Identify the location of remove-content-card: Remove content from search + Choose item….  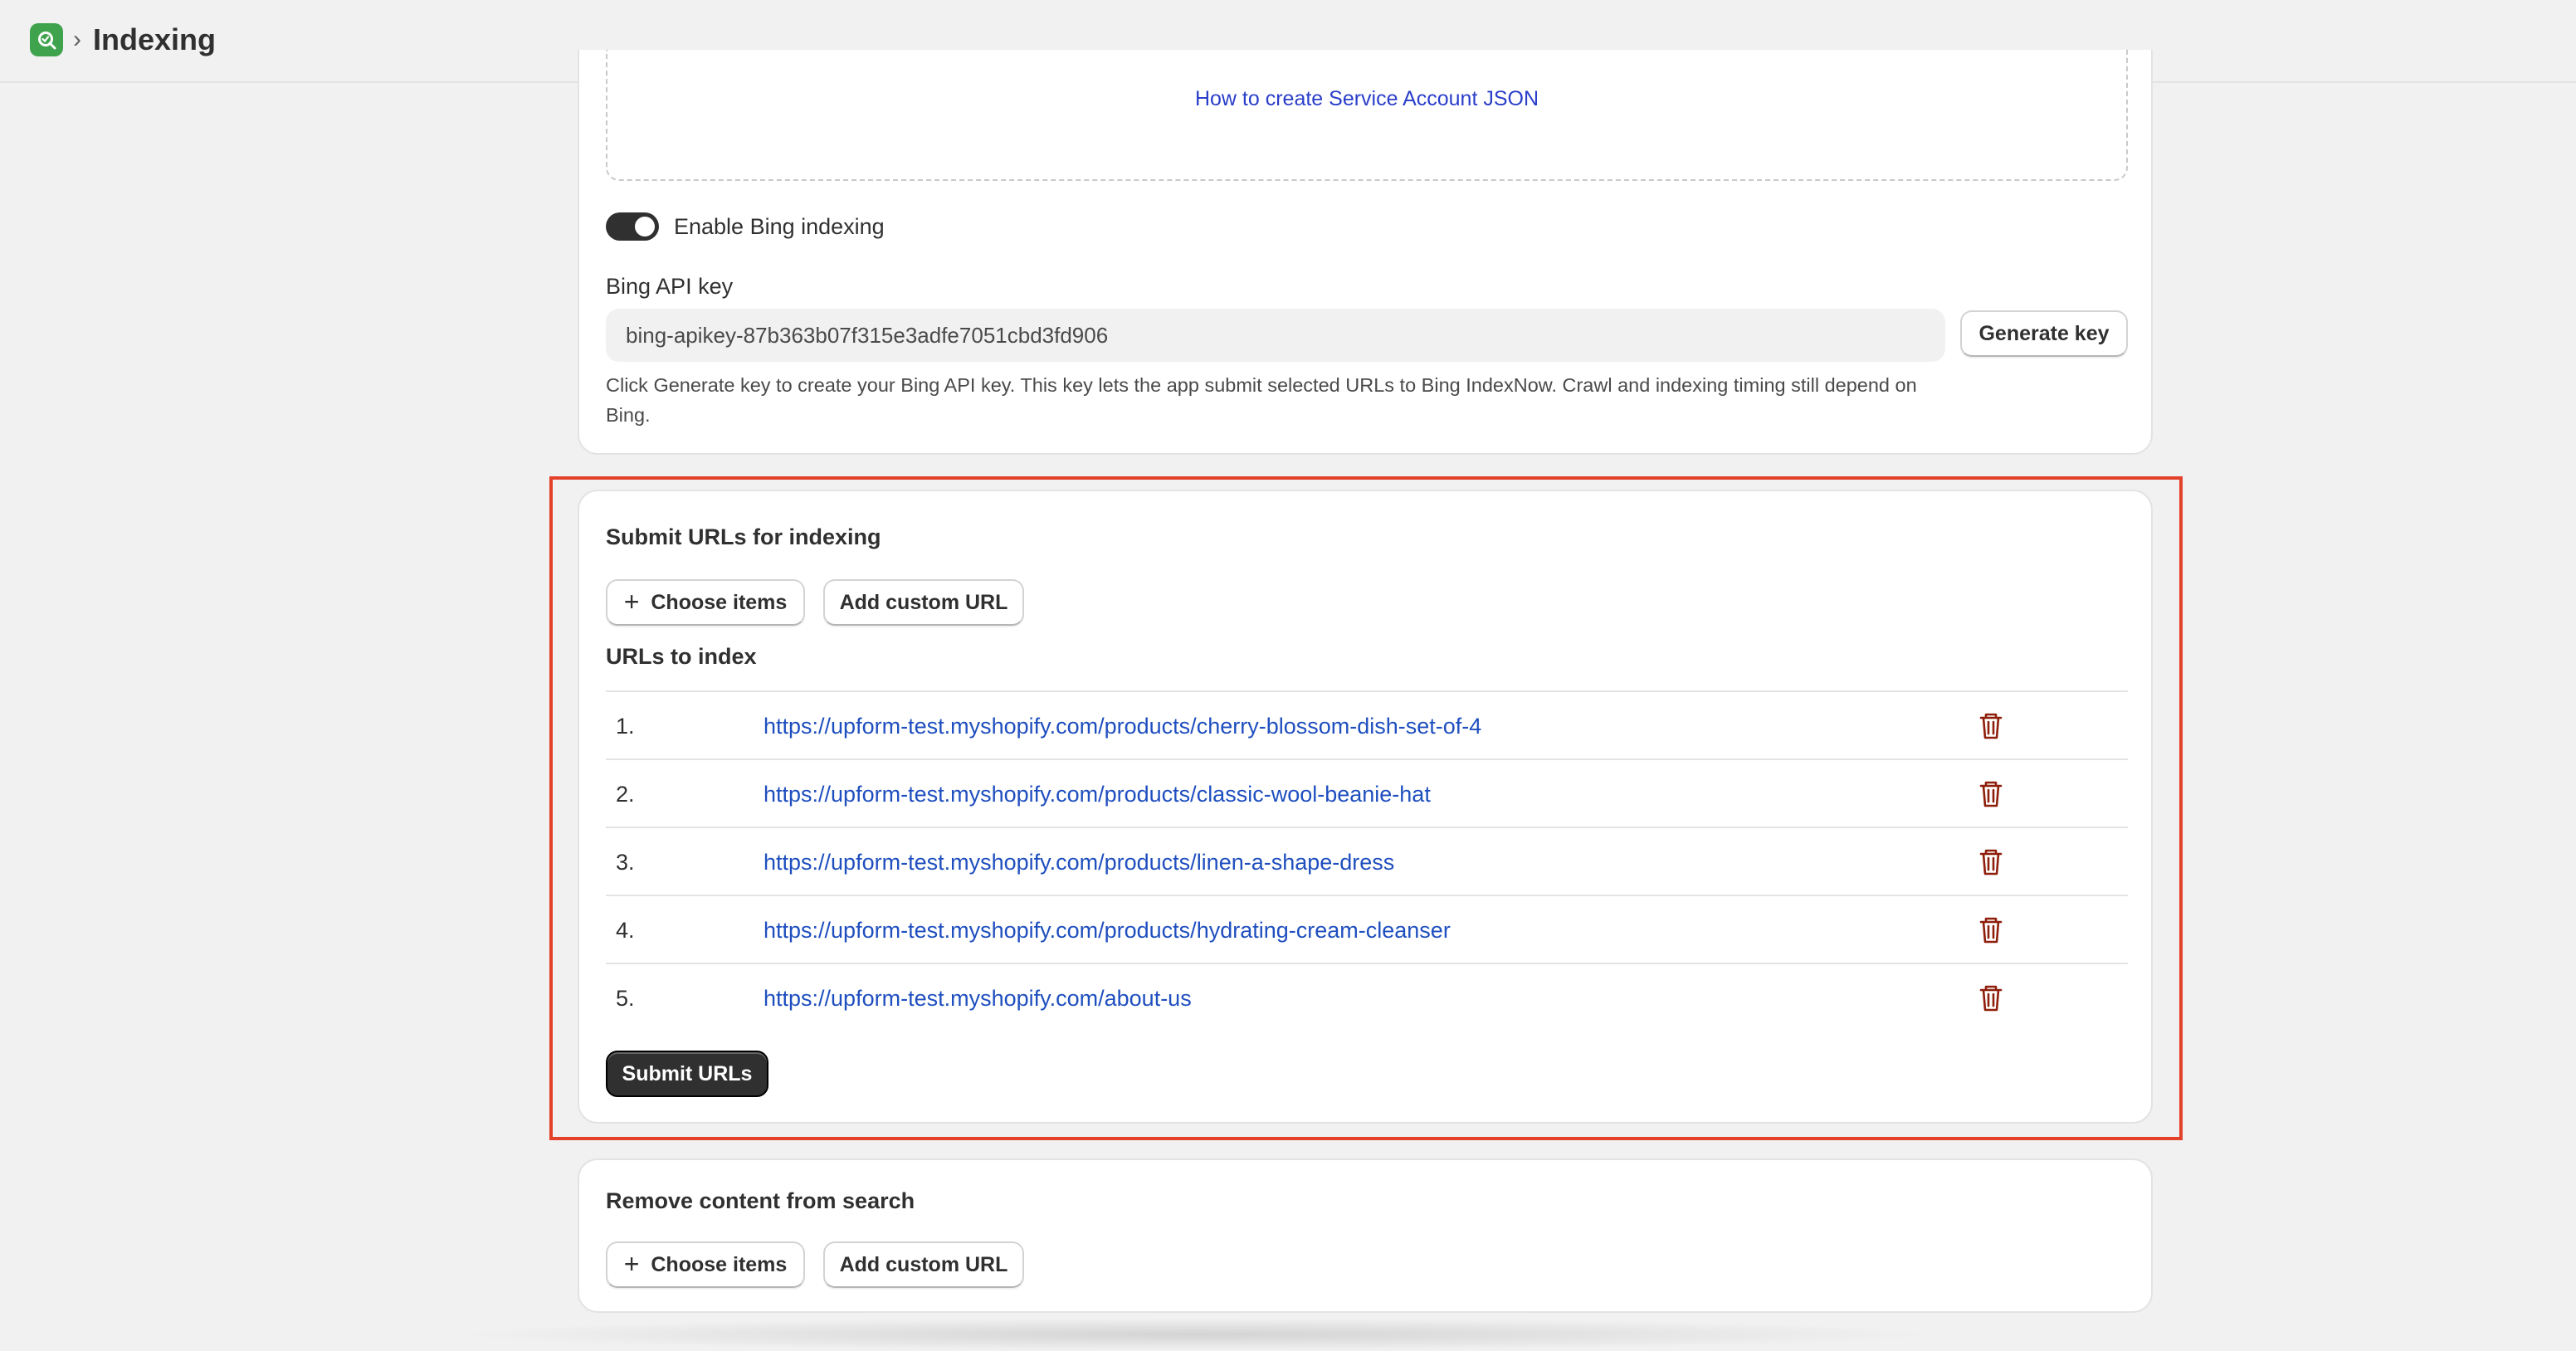
(1365, 1235).